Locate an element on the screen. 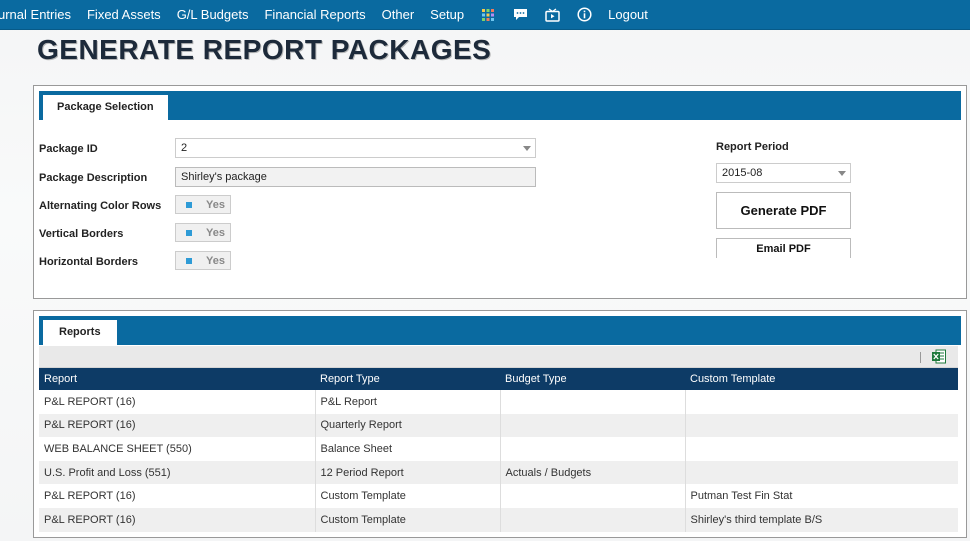  info-icon is located at coordinates (584, 15).